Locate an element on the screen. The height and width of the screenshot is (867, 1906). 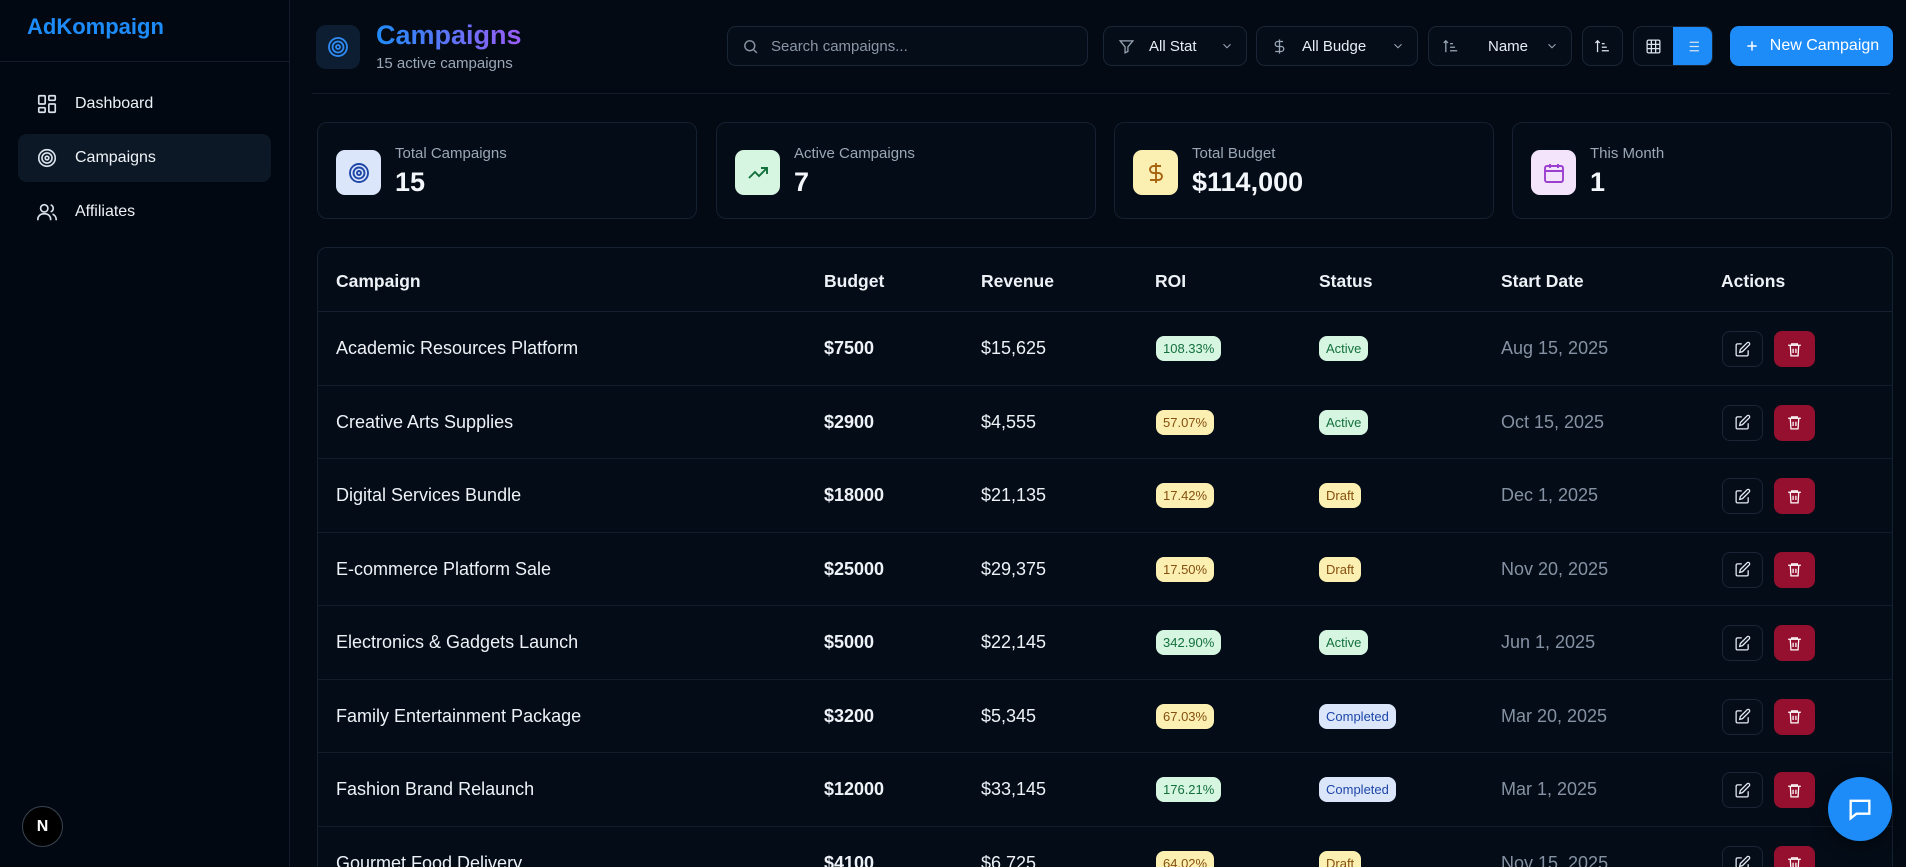
roi-badge: 64.02% is located at coordinates (1185, 858).